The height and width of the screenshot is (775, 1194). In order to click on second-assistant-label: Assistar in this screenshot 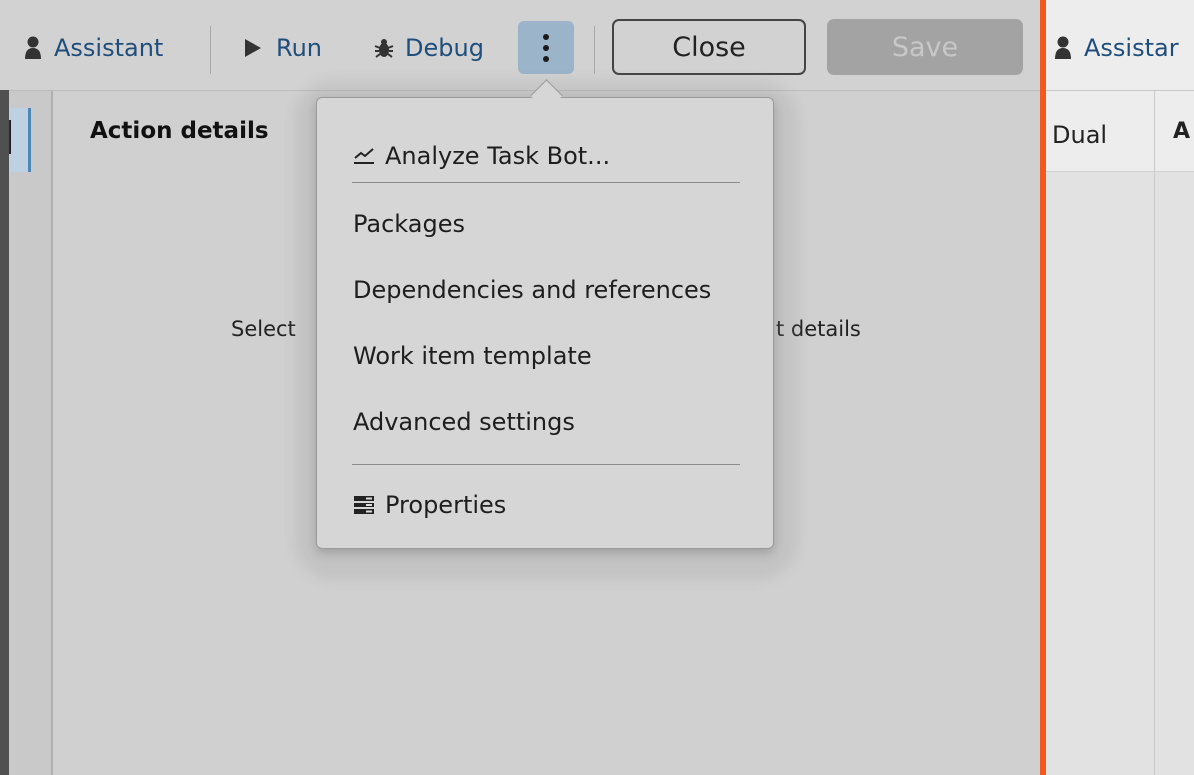, I will do `click(1131, 48)`.